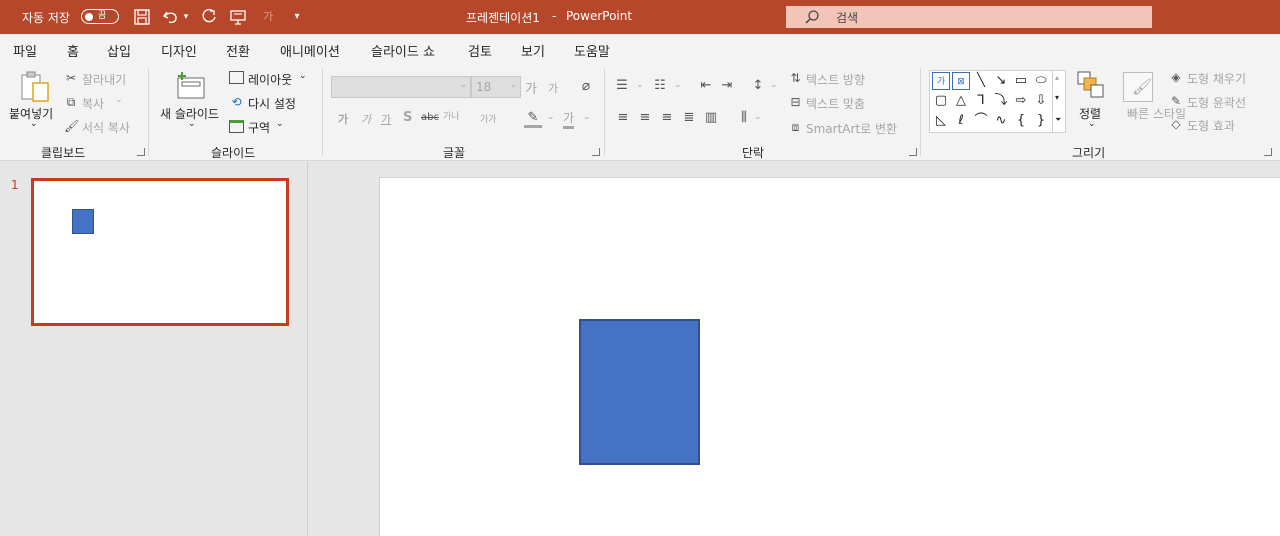 This screenshot has height=536, width=1280. What do you see at coordinates (386, 119) in the screenshot?
I see `underline-button: 가` at bounding box center [386, 119].